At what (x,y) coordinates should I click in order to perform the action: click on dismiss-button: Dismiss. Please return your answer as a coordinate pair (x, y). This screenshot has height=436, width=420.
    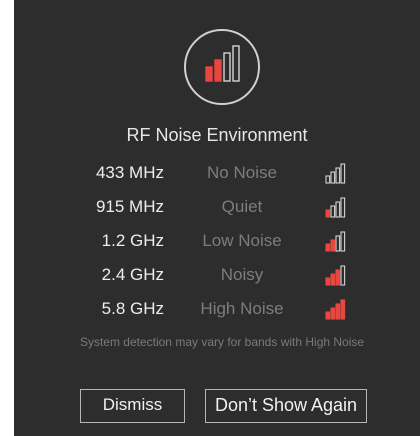
    Looking at the image, I should click on (132, 406).